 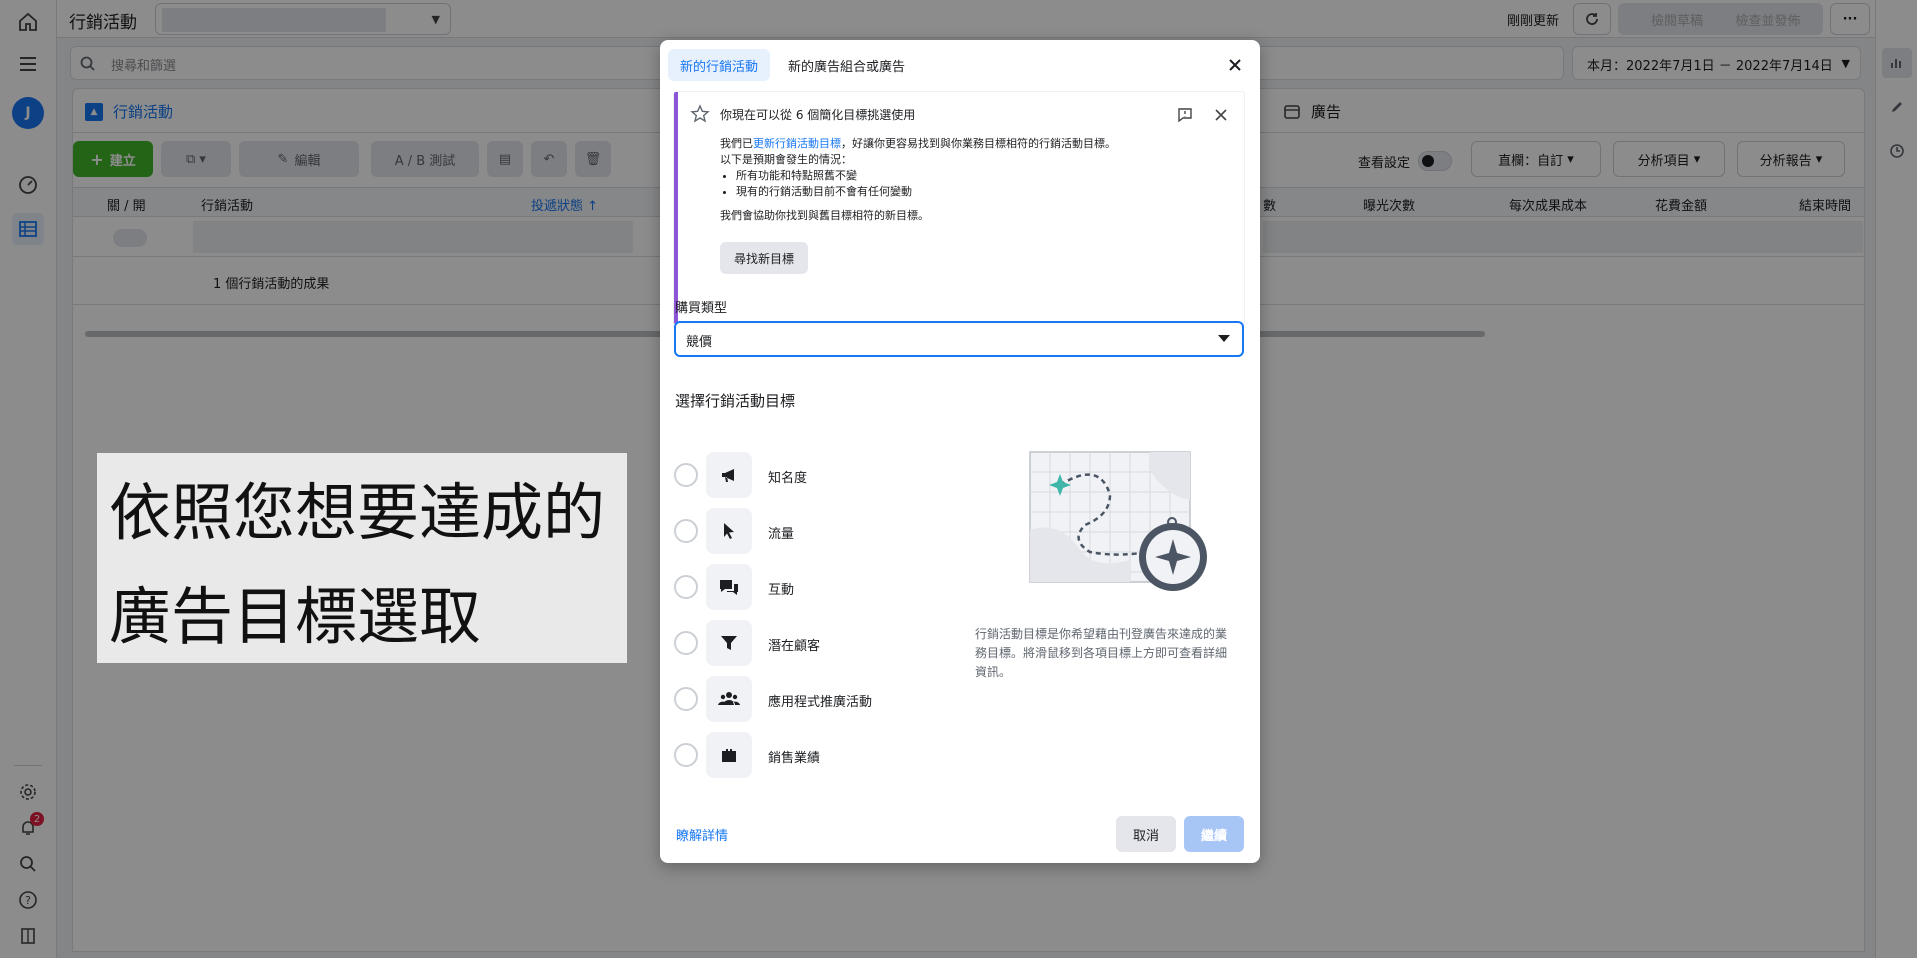 I want to click on notice-closing: 我們會協助你找到與舊目標相符的新目標。, so click(x=824, y=215).